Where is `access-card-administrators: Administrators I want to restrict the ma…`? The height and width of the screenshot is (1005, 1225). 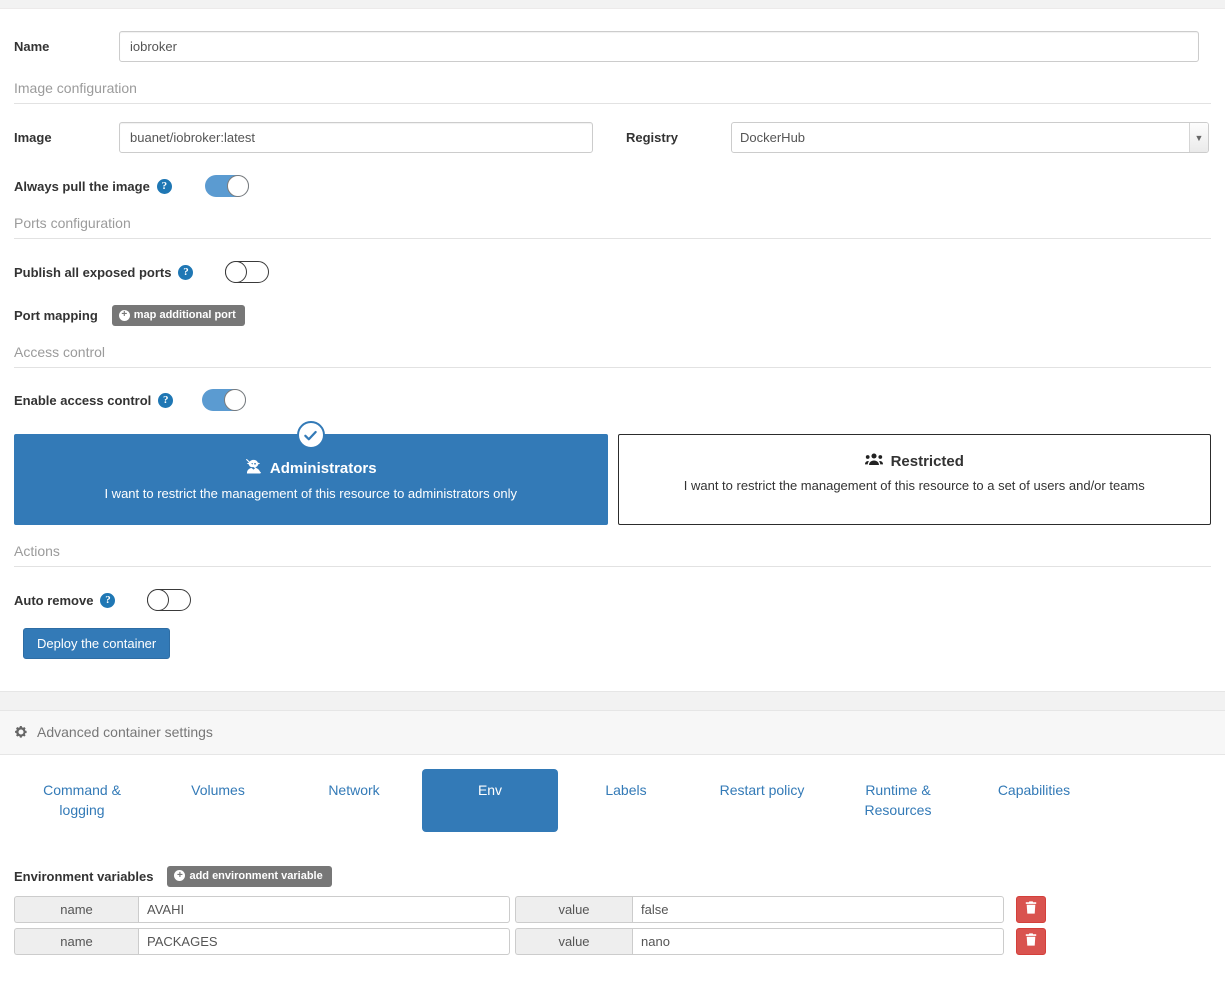
access-card-administrators: Administrators I want to restrict the ma… is located at coordinates (311, 473).